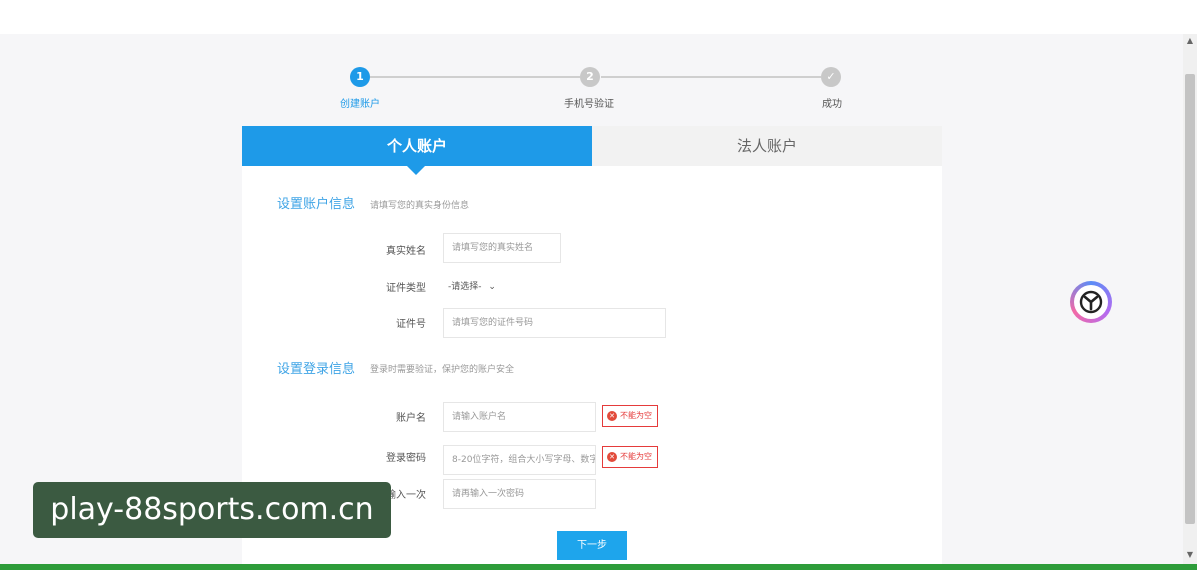 The height and width of the screenshot is (570, 1197). Describe the element at coordinates (406, 458) in the screenshot. I see `password-label: 登录密码` at that location.